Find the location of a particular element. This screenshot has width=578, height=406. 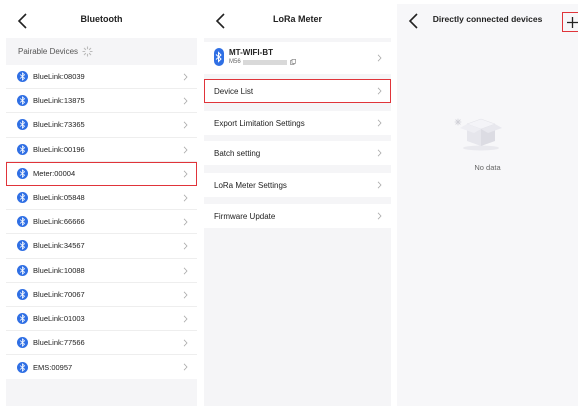

pairable-devices-label: Pairable Devices is located at coordinates (55, 51).